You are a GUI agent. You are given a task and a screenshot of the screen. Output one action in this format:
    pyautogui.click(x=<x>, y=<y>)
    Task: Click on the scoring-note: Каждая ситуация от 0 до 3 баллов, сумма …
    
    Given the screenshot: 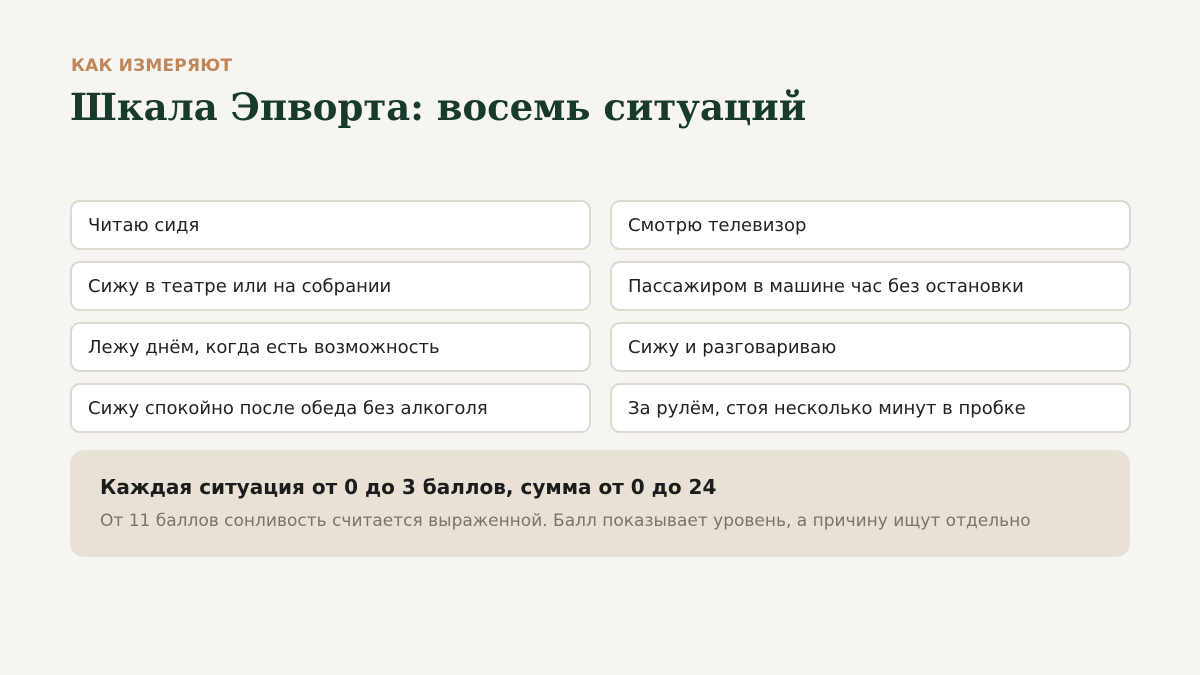 What is the action you would take?
    pyautogui.click(x=600, y=503)
    